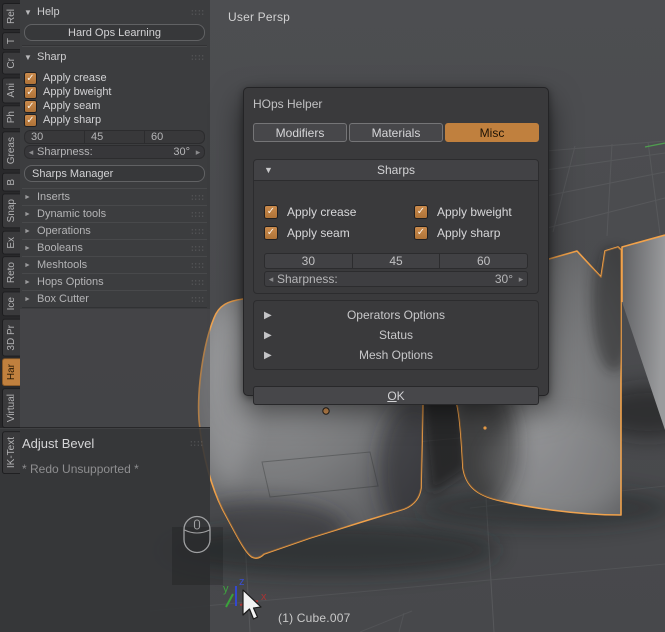 This screenshot has width=665, height=632. Describe the element at coordinates (11, 337) in the screenshot. I see `shelf-tab-3dpr: 3D Pr` at that location.